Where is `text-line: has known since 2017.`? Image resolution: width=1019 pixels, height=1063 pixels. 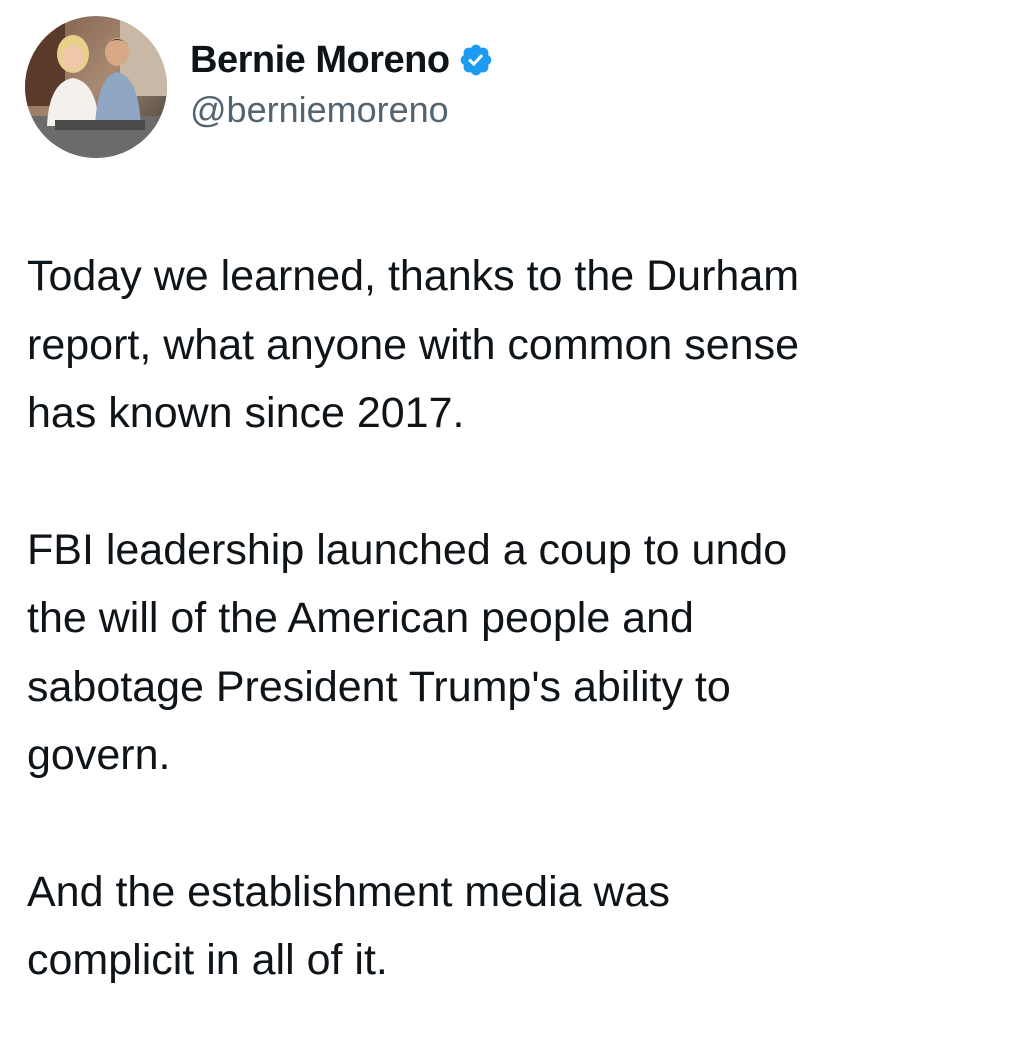
text-line: has known since 2017. is located at coordinates (246, 413).